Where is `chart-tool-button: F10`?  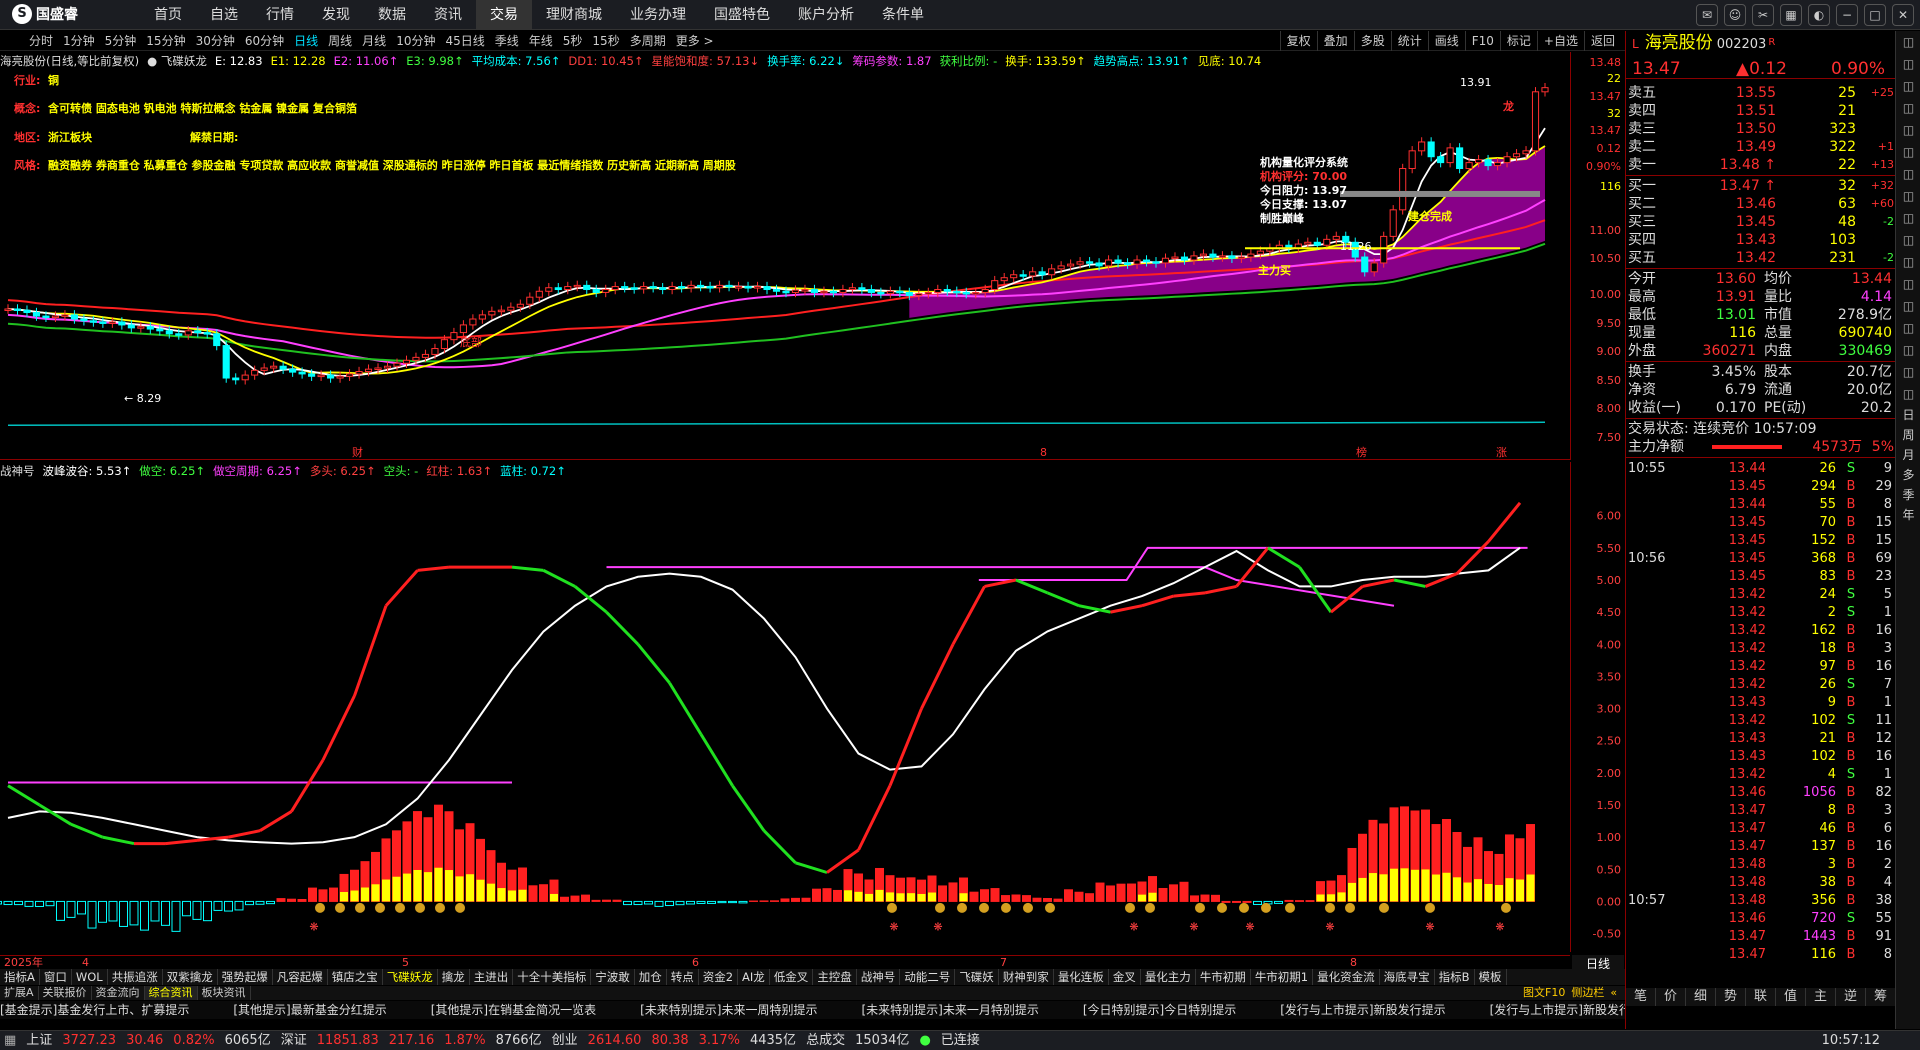
chart-tool-button: F10 is located at coordinates (1482, 41).